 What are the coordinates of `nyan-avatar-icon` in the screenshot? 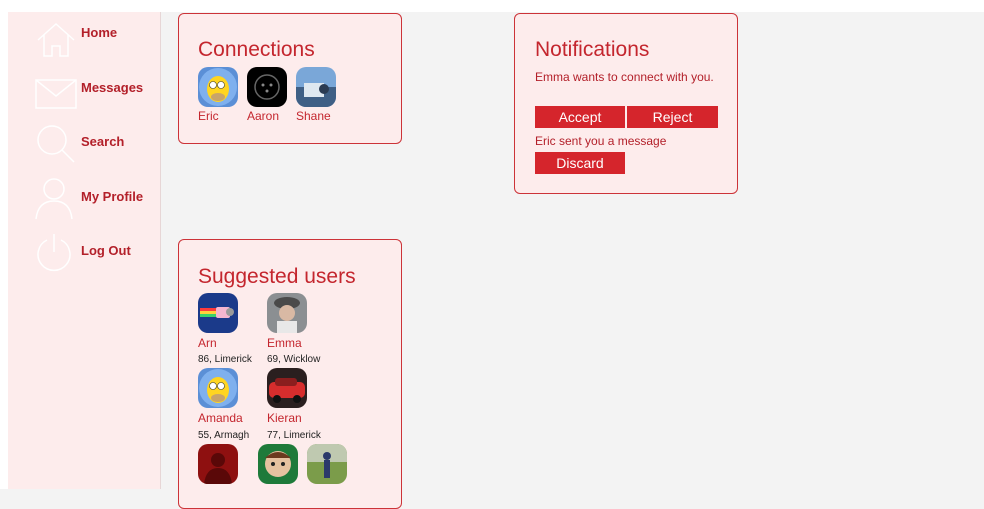 It's located at (218, 313).